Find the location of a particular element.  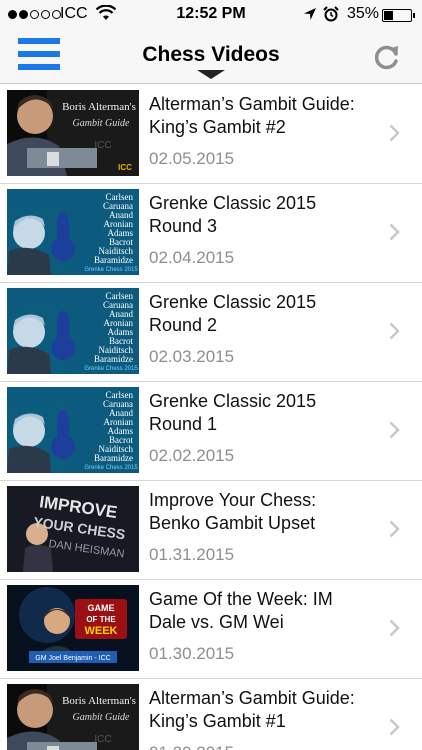

video-date: 01.30.2015 is located at coordinates (192, 653).